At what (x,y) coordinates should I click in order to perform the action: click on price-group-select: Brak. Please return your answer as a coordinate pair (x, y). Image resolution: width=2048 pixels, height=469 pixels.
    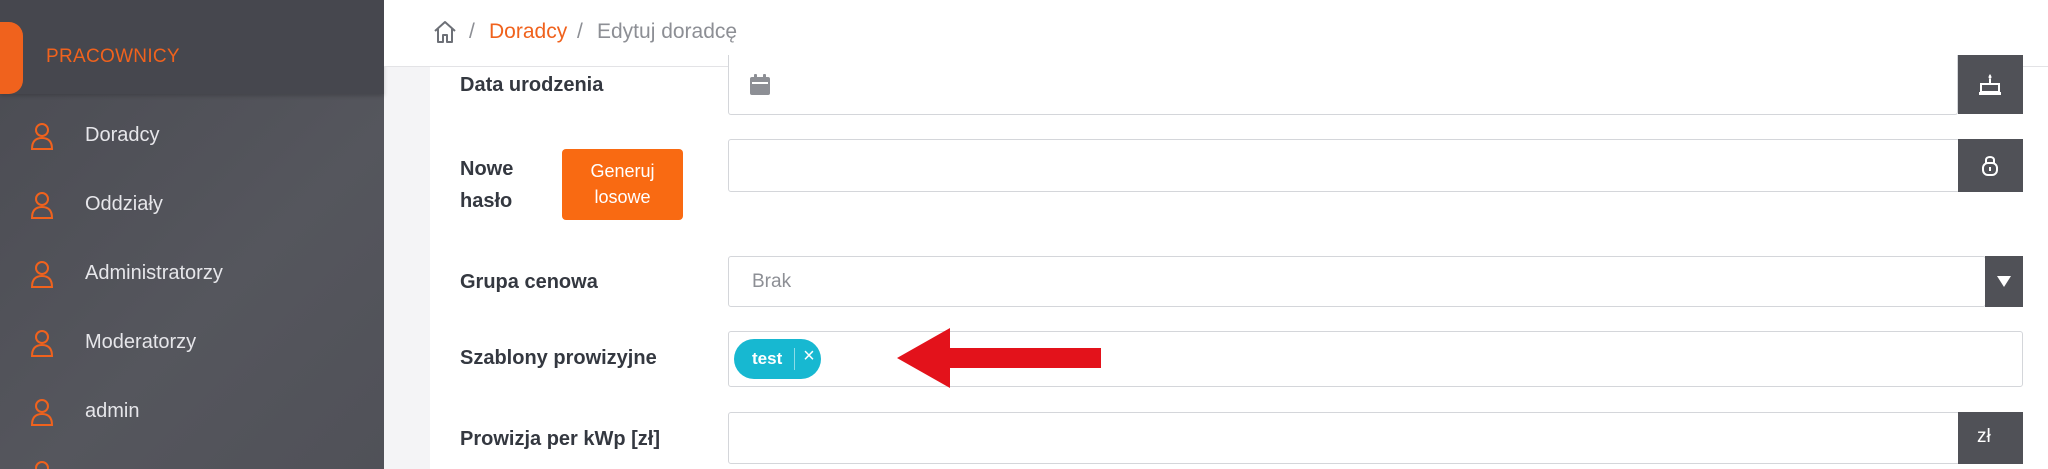
    Looking at the image, I should click on (1357, 281).